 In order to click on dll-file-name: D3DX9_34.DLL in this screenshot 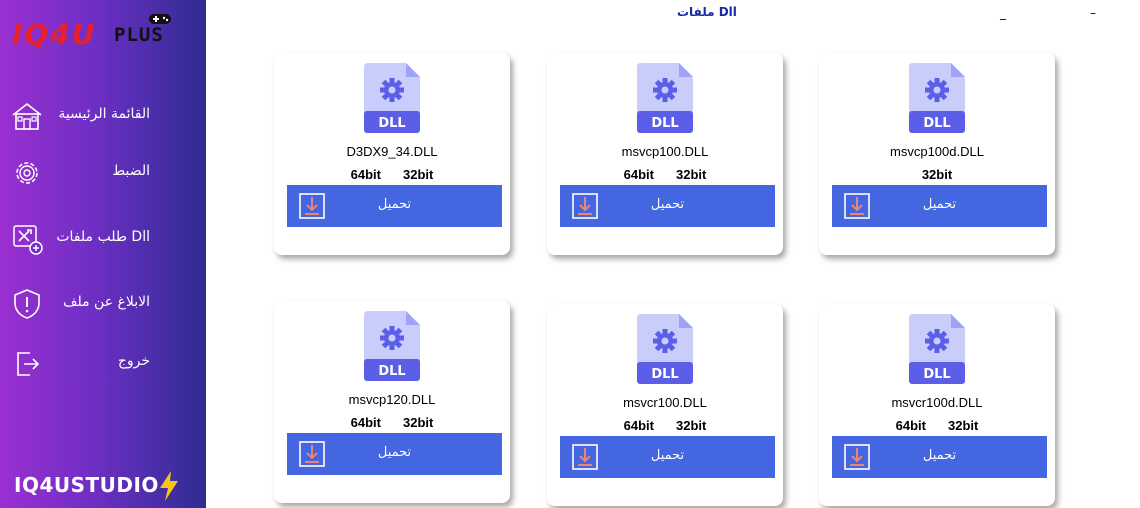, I will do `click(392, 151)`.